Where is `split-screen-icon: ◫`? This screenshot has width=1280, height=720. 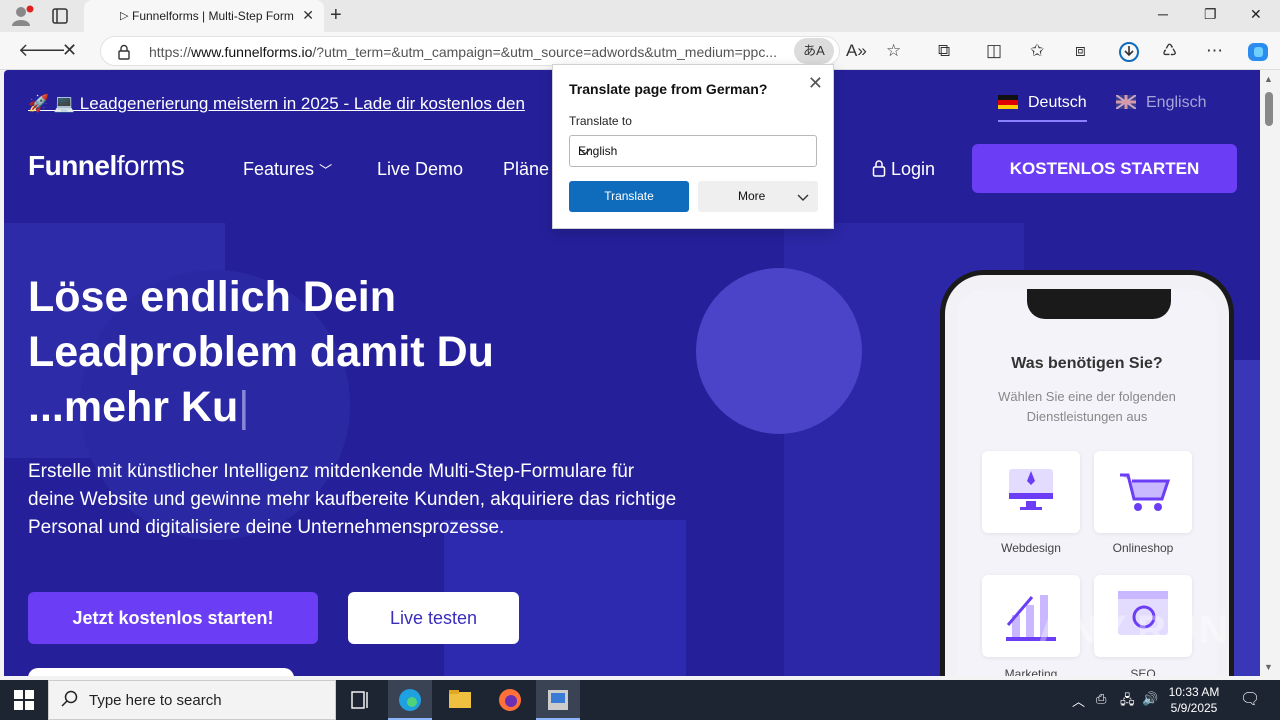
split-screen-icon: ◫ is located at coordinates (994, 51).